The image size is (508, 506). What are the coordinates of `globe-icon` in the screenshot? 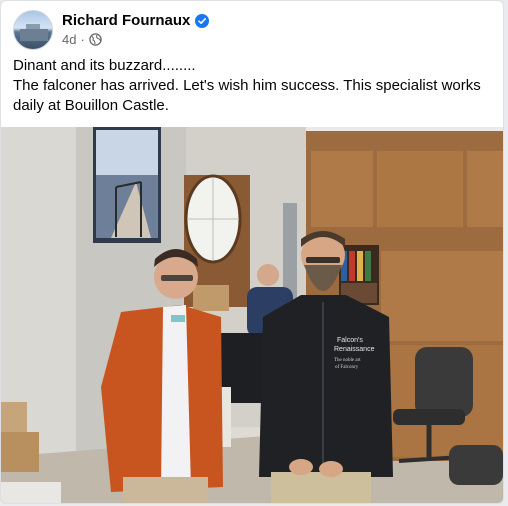 It's located at (95, 39).